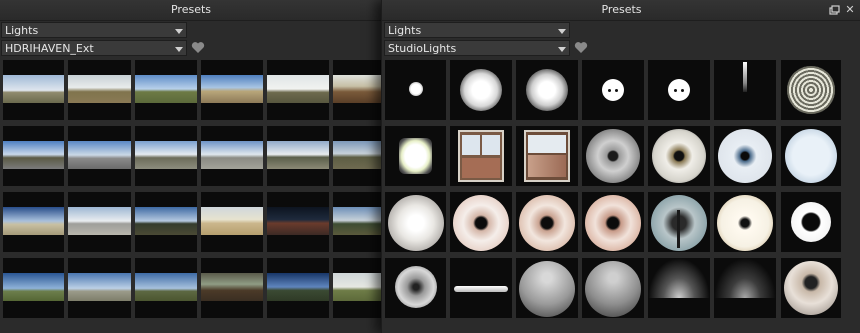 Image resolution: width=860 pixels, height=333 pixels. What do you see at coordinates (49, 48) in the screenshot?
I see `preset-dropdown-value: HDRIHAVEN_Ext` at bounding box center [49, 48].